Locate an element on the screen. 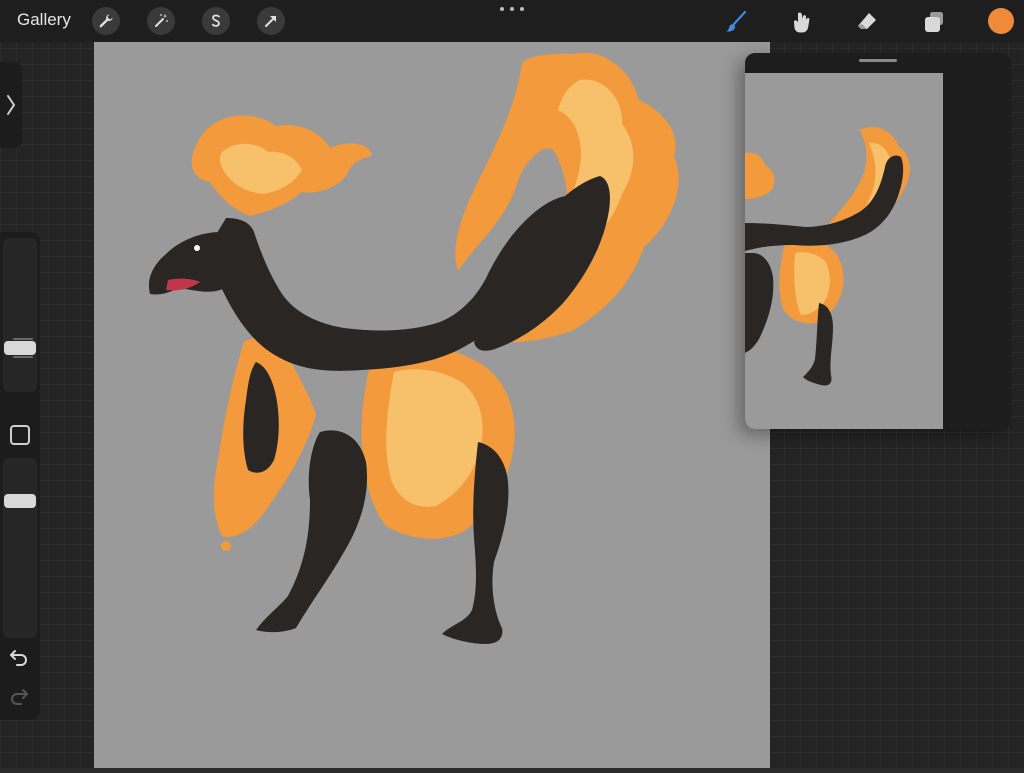  layers-tool-button is located at coordinates (934, 22).